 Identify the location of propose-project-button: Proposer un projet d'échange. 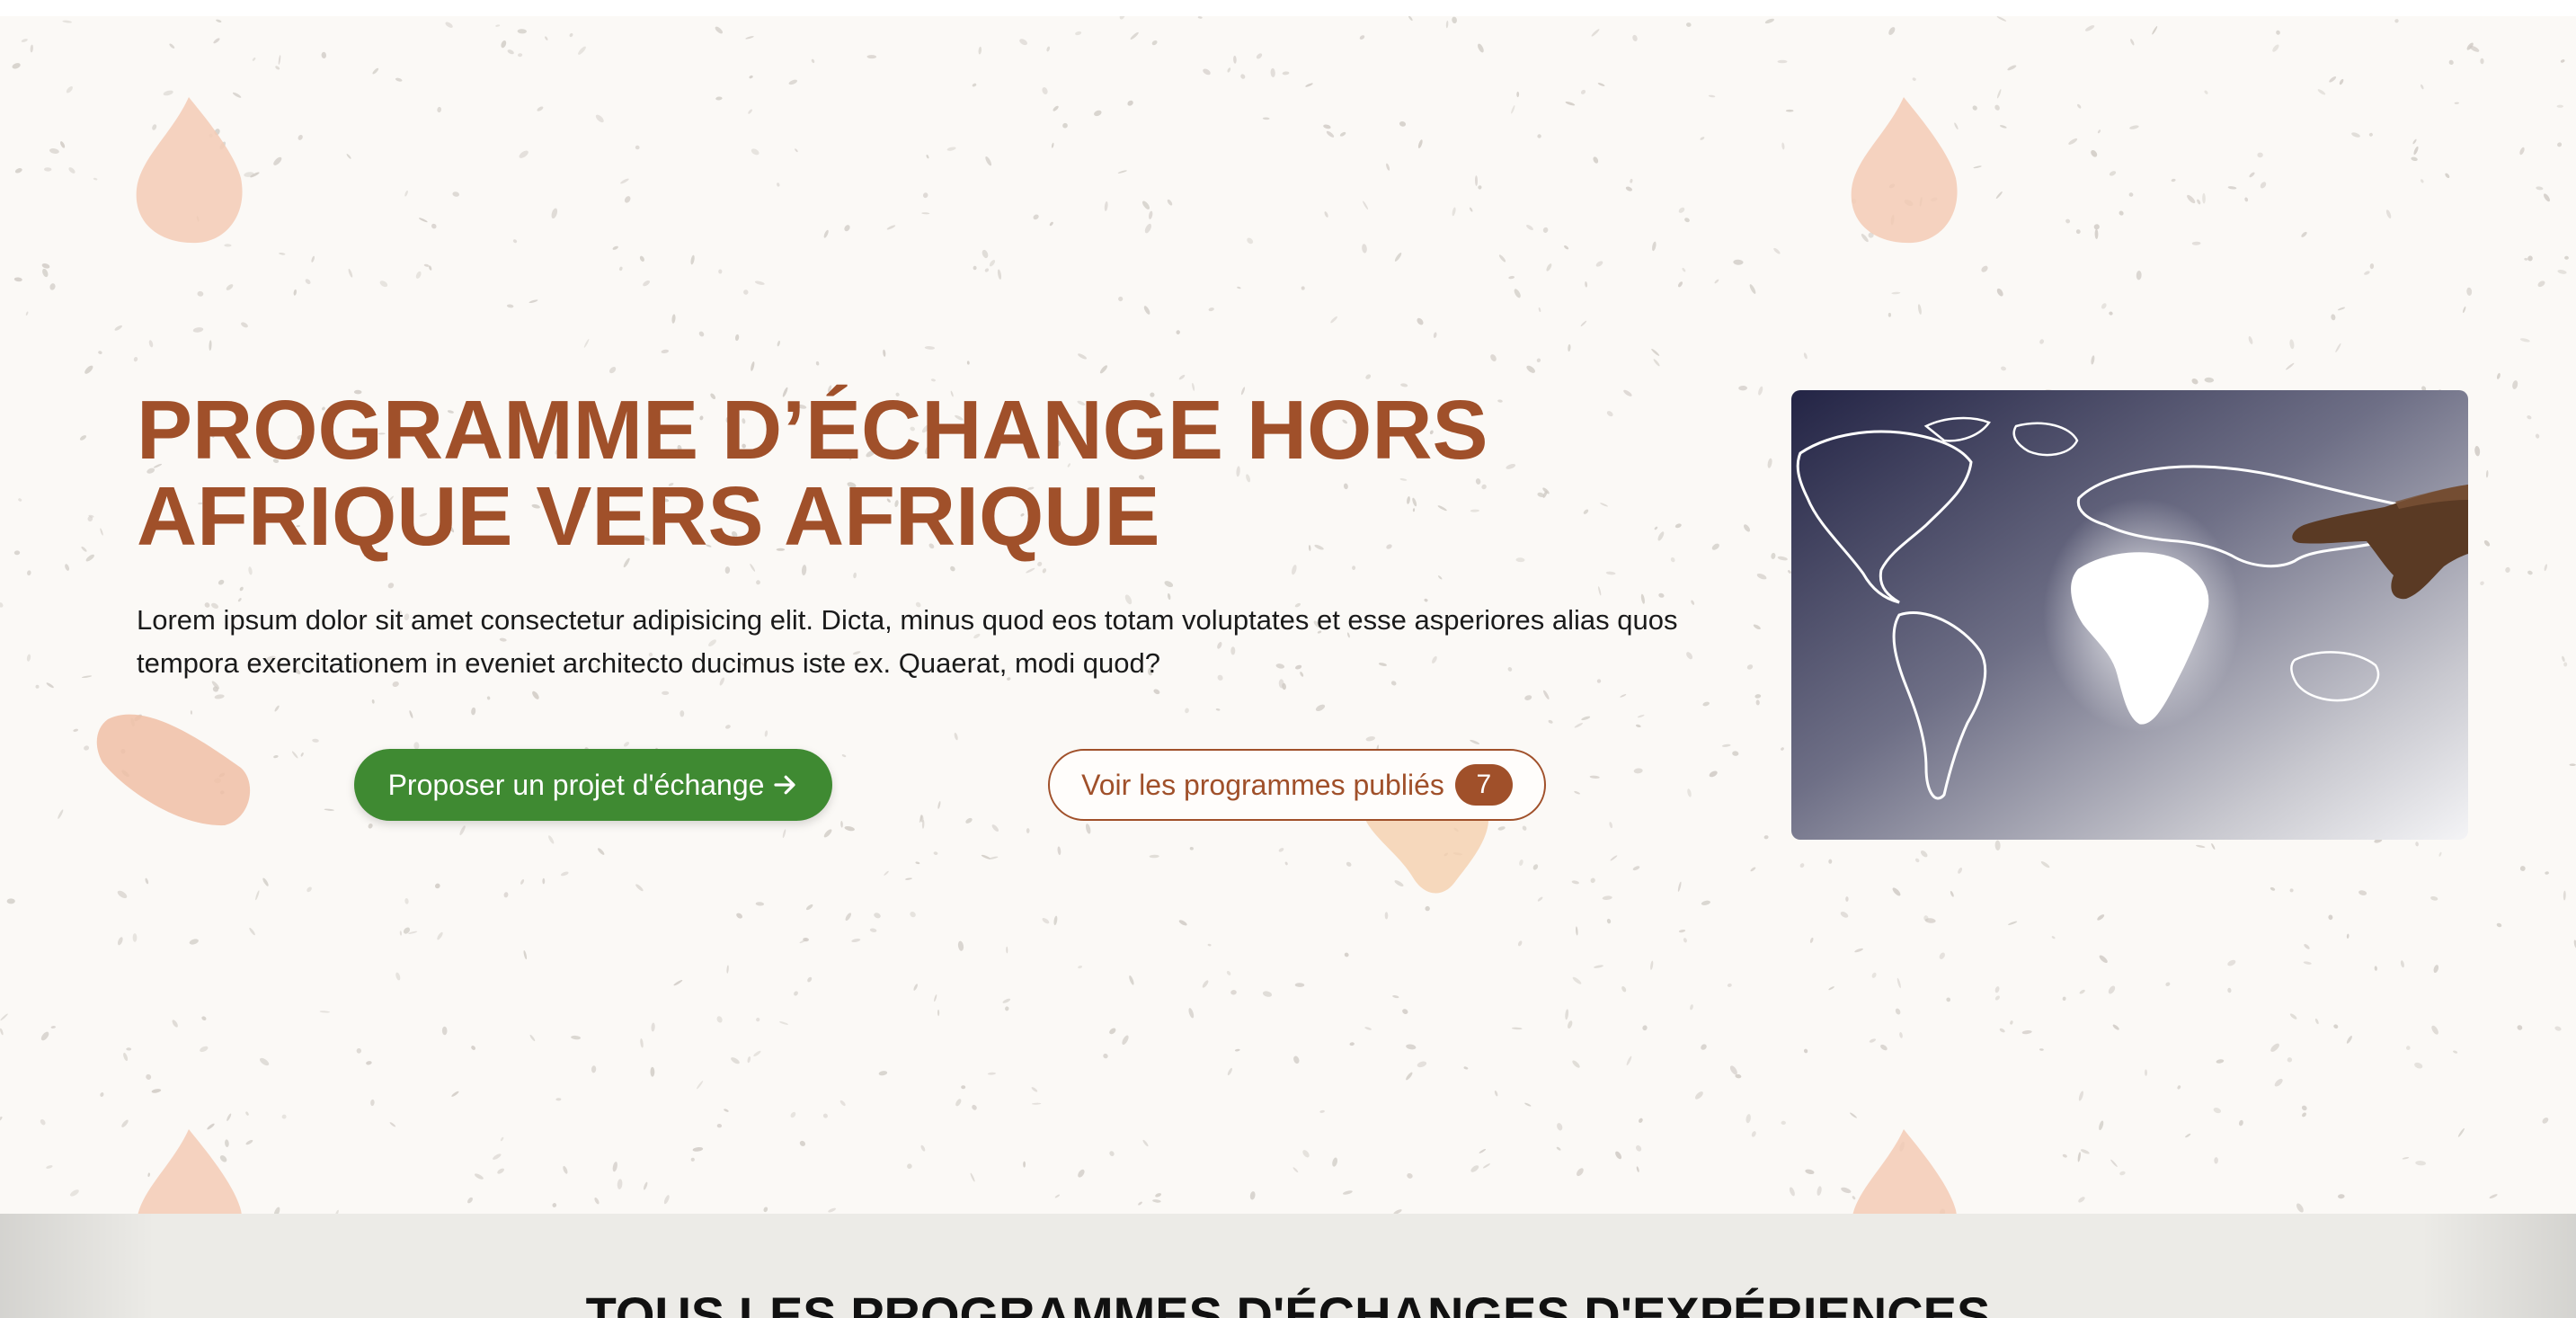
(593, 785).